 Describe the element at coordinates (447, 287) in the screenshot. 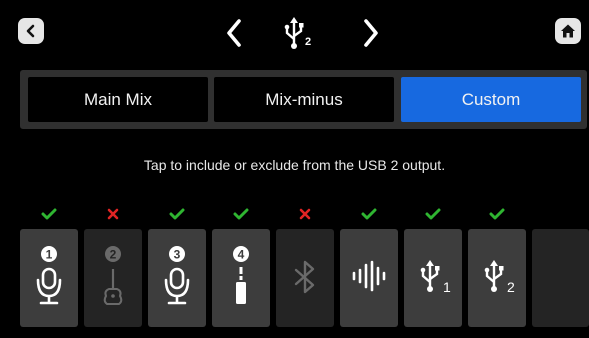

I see `usb-channel-number: 1` at that location.